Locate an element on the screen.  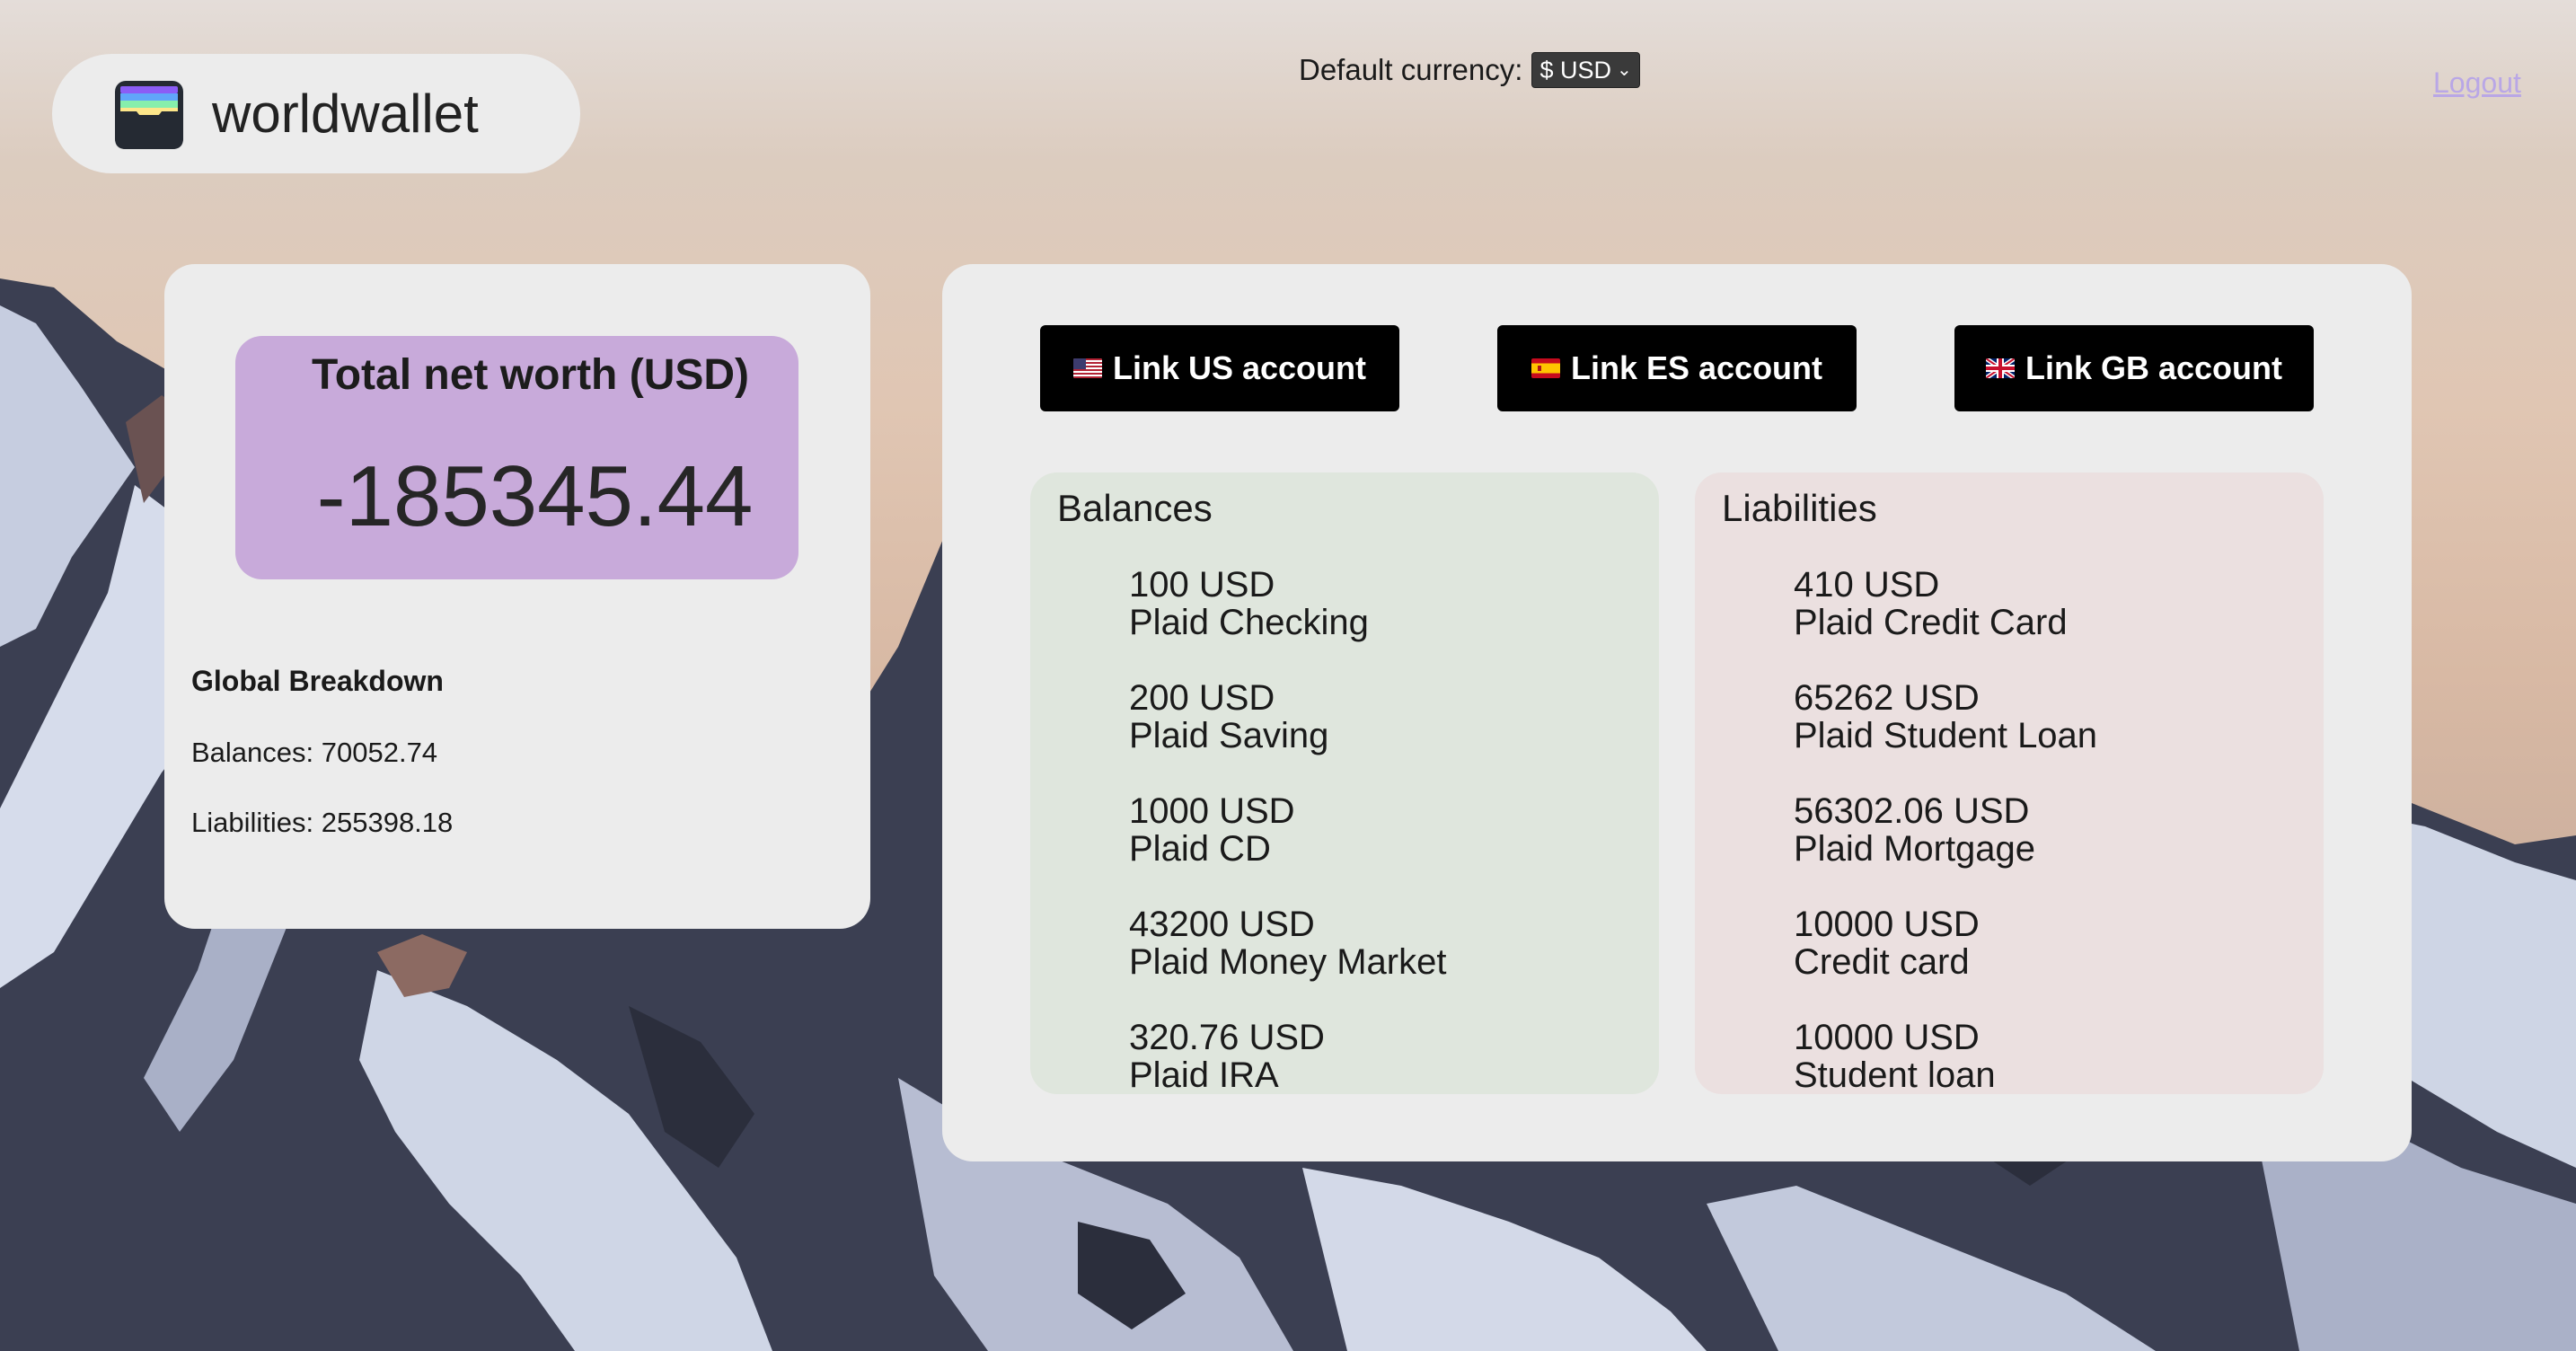
liability-account-name: Plaid Student Loan is located at coordinates (1946, 735).